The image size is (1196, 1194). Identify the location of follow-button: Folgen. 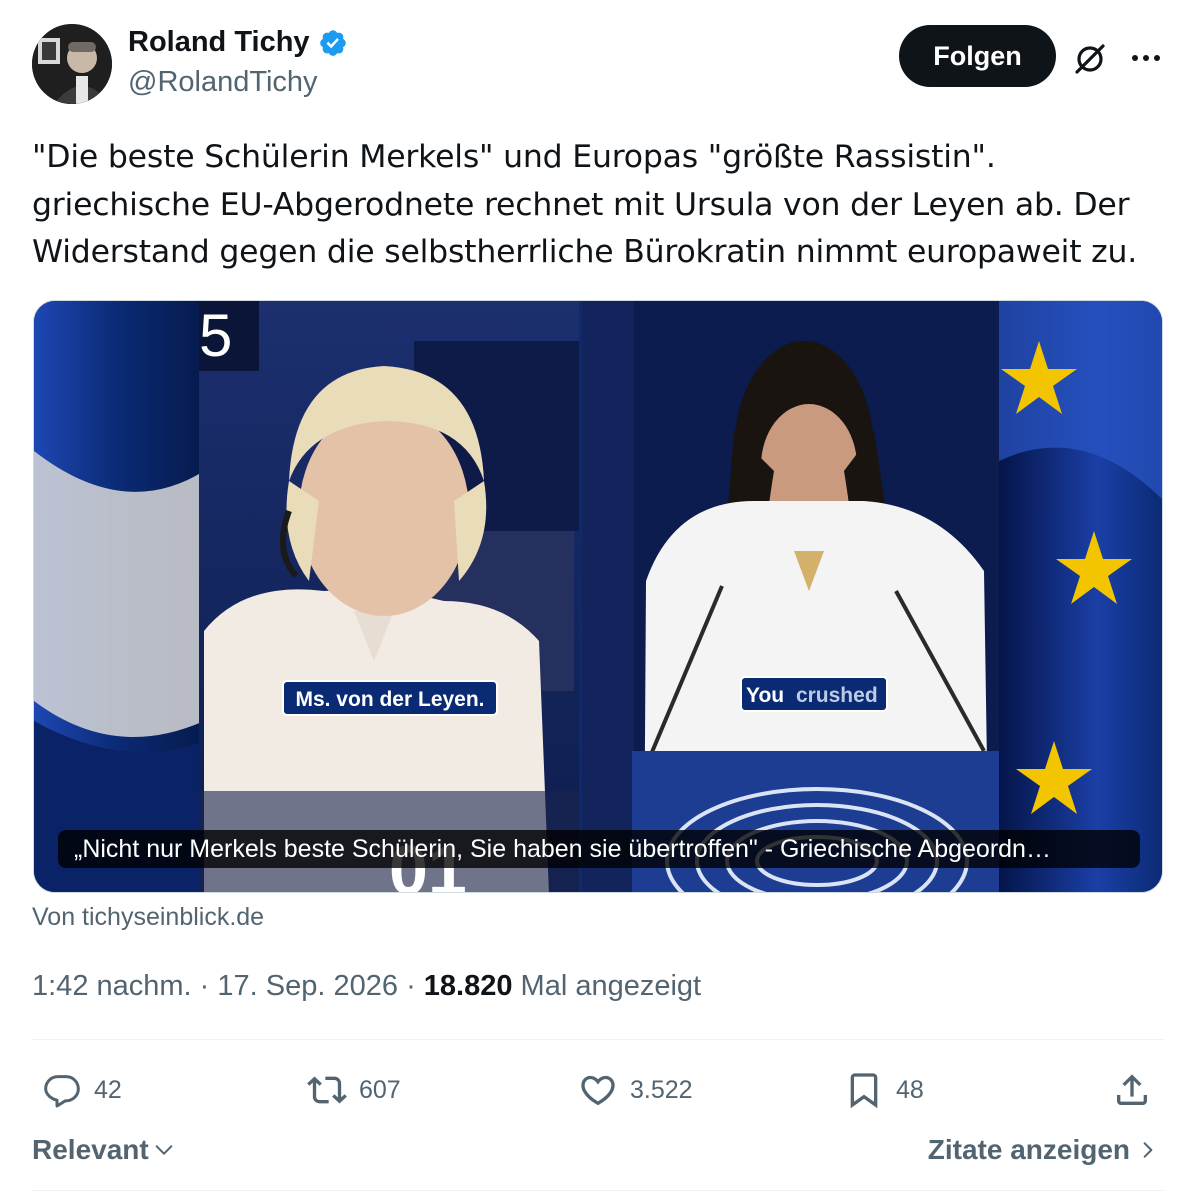
(977, 56).